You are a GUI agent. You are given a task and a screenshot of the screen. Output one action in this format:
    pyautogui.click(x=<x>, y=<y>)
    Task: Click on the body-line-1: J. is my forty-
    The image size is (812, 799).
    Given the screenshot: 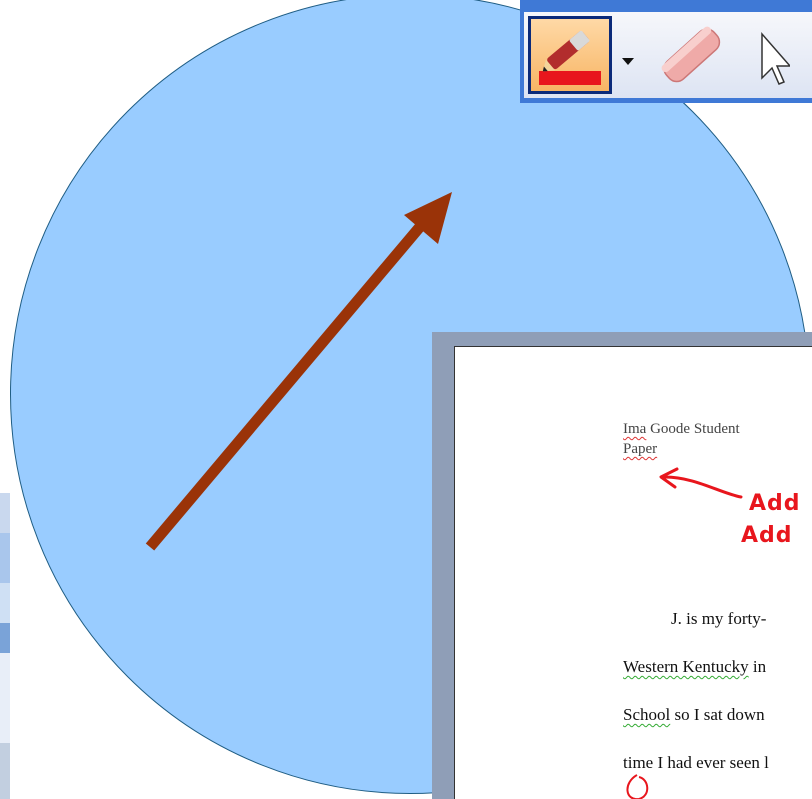 What is the action you would take?
    pyautogui.click(x=719, y=618)
    